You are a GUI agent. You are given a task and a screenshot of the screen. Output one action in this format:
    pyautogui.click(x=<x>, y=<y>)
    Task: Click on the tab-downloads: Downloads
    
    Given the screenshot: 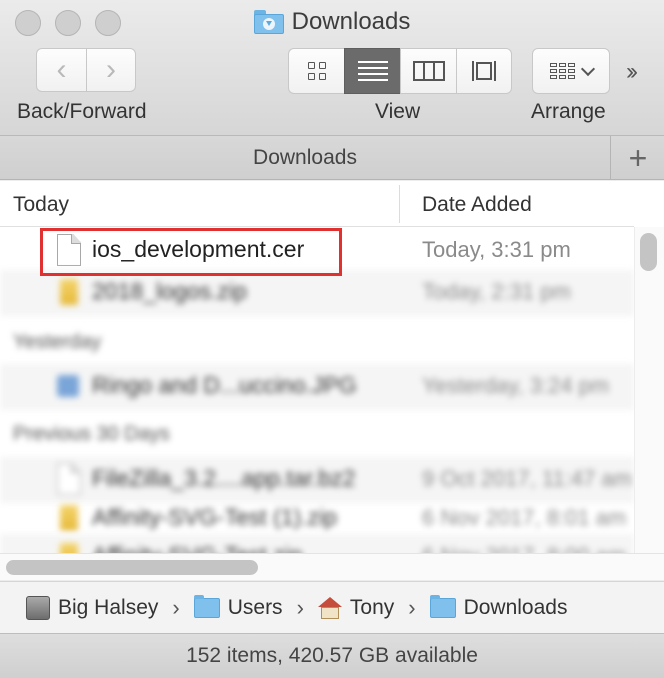 What is the action you would take?
    pyautogui.click(x=305, y=158)
    